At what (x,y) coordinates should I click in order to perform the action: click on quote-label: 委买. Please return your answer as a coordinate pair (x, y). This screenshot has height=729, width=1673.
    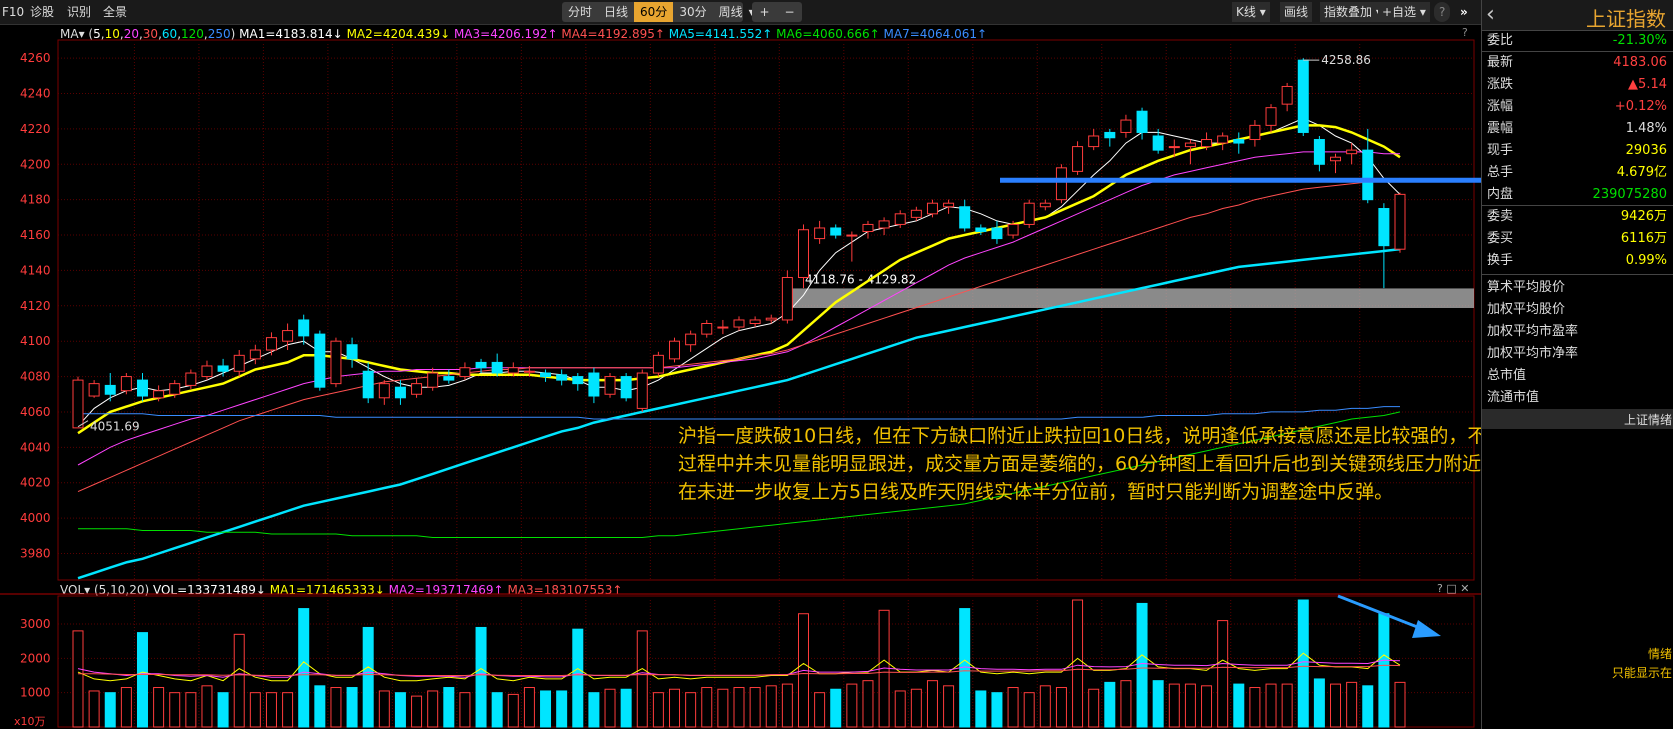
    Looking at the image, I should click on (1500, 238).